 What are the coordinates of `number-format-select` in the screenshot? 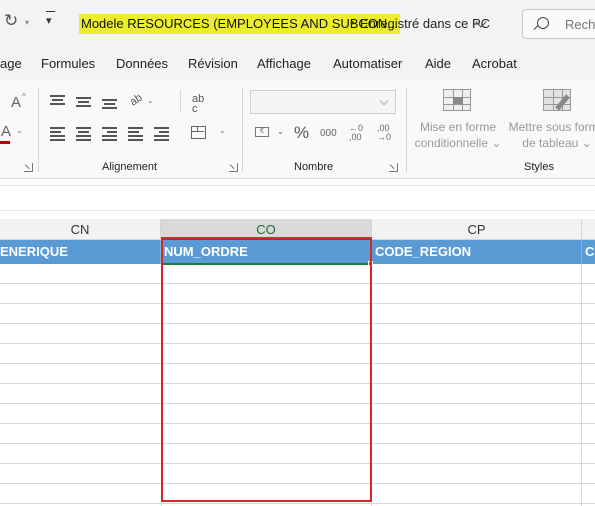 It's located at (323, 102).